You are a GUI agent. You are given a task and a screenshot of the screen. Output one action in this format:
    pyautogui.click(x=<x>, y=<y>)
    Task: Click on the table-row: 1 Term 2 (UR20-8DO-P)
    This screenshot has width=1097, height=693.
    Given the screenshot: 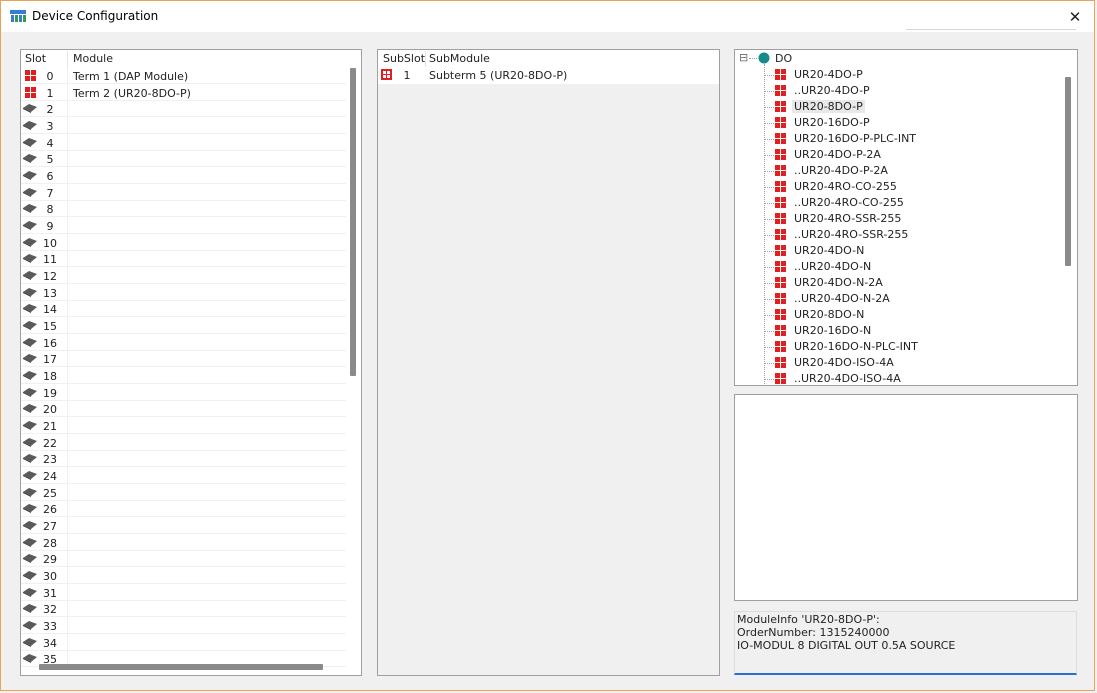 What is the action you would take?
    pyautogui.click(x=183, y=93)
    